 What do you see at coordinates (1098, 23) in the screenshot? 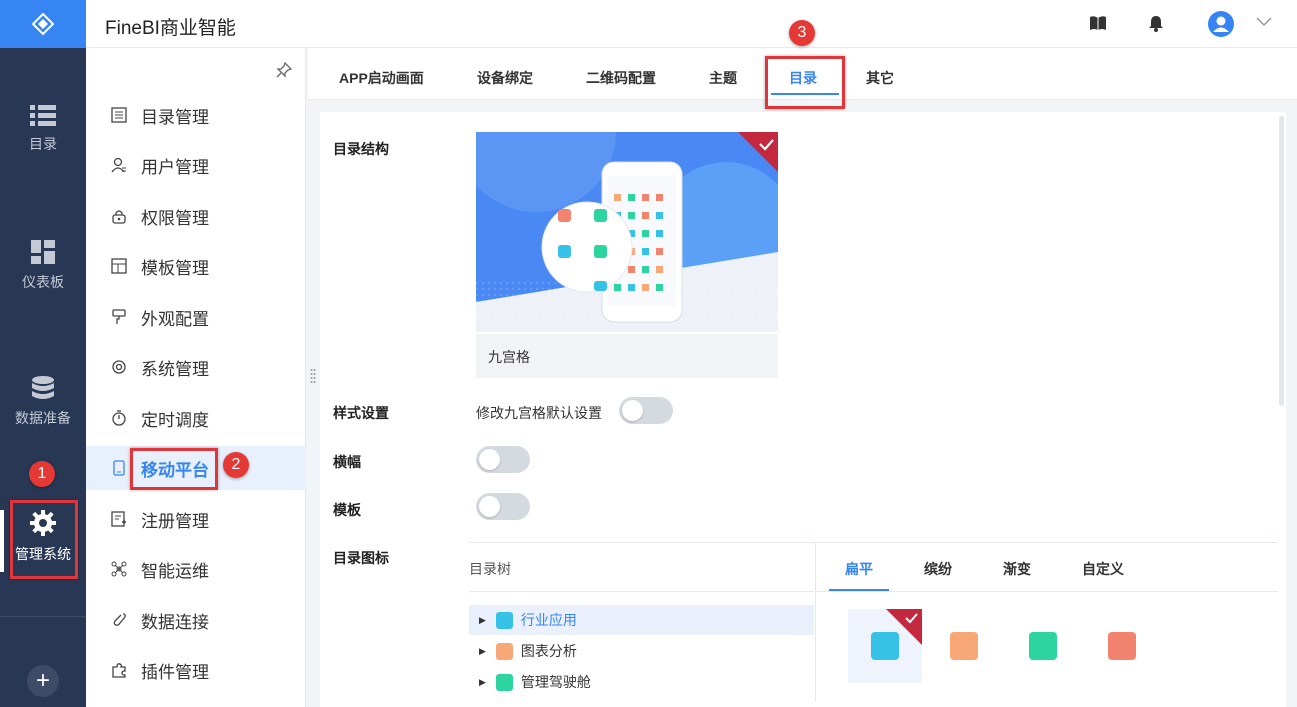
I see `book-icon` at bounding box center [1098, 23].